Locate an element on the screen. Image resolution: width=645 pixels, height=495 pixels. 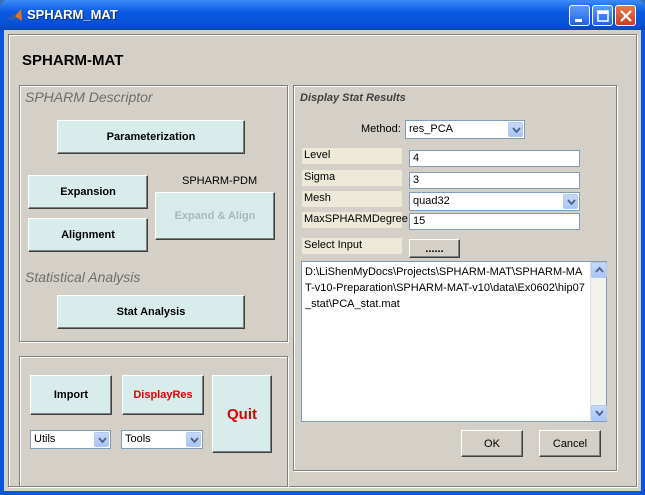
minimize-button is located at coordinates (579, 15).